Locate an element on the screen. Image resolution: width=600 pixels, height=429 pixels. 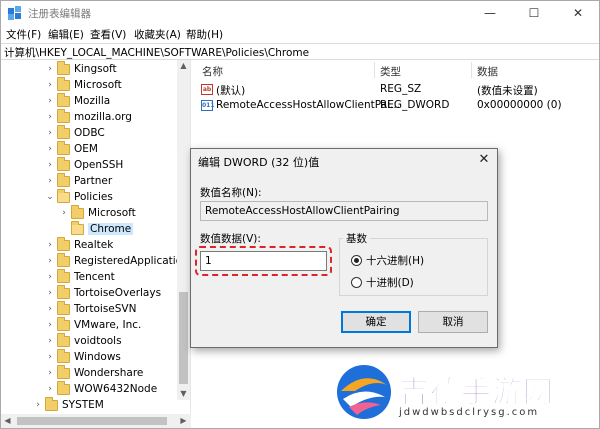
menu-favorites: 收藏夹(A) is located at coordinates (157, 34).